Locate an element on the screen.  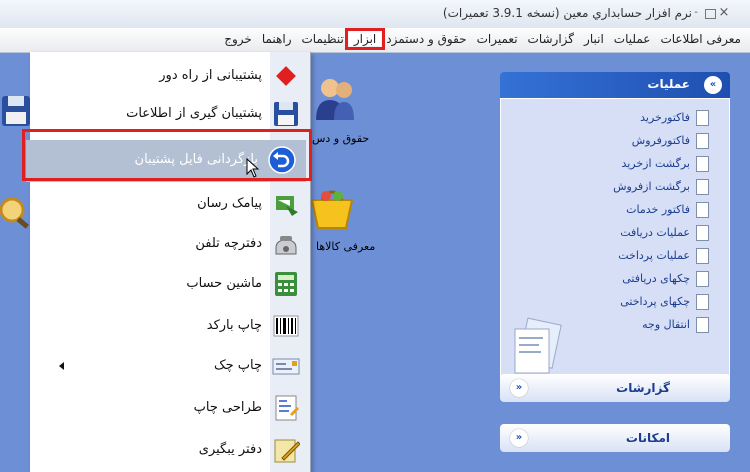
menu-settings: تنظیمات is located at coordinates (322, 39).